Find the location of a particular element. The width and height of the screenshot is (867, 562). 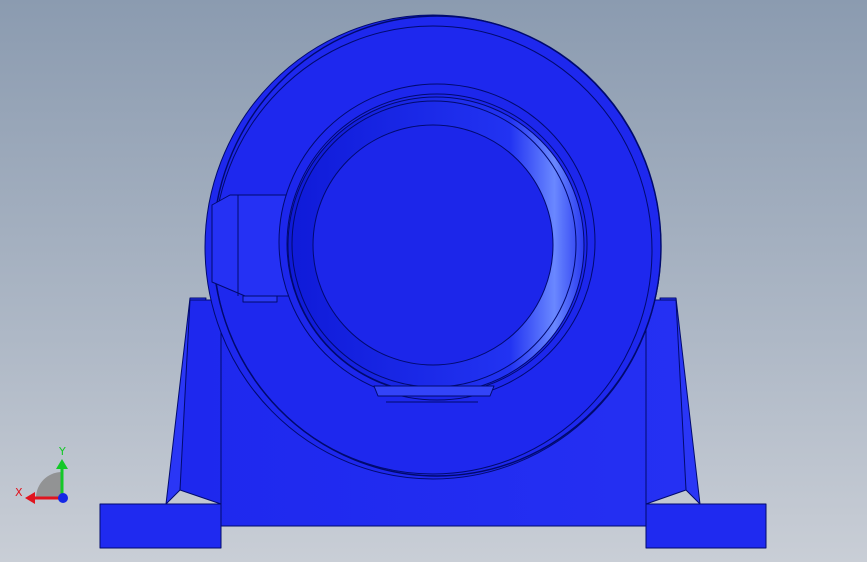

coordinate-triad: Y X is located at coordinates (41, 474).